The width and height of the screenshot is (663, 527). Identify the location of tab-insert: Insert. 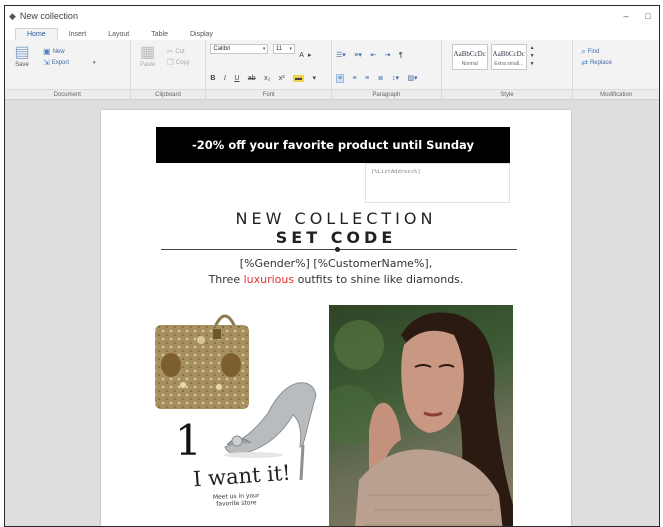
(78, 34).